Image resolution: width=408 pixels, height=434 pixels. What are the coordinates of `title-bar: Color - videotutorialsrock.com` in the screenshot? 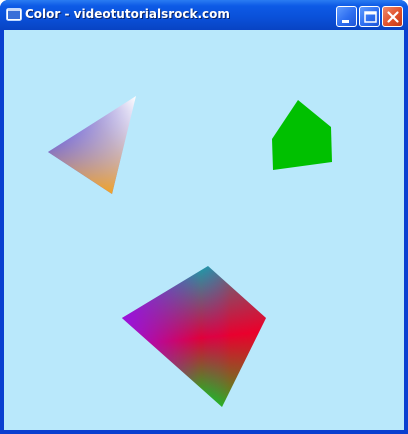 It's located at (204, 15).